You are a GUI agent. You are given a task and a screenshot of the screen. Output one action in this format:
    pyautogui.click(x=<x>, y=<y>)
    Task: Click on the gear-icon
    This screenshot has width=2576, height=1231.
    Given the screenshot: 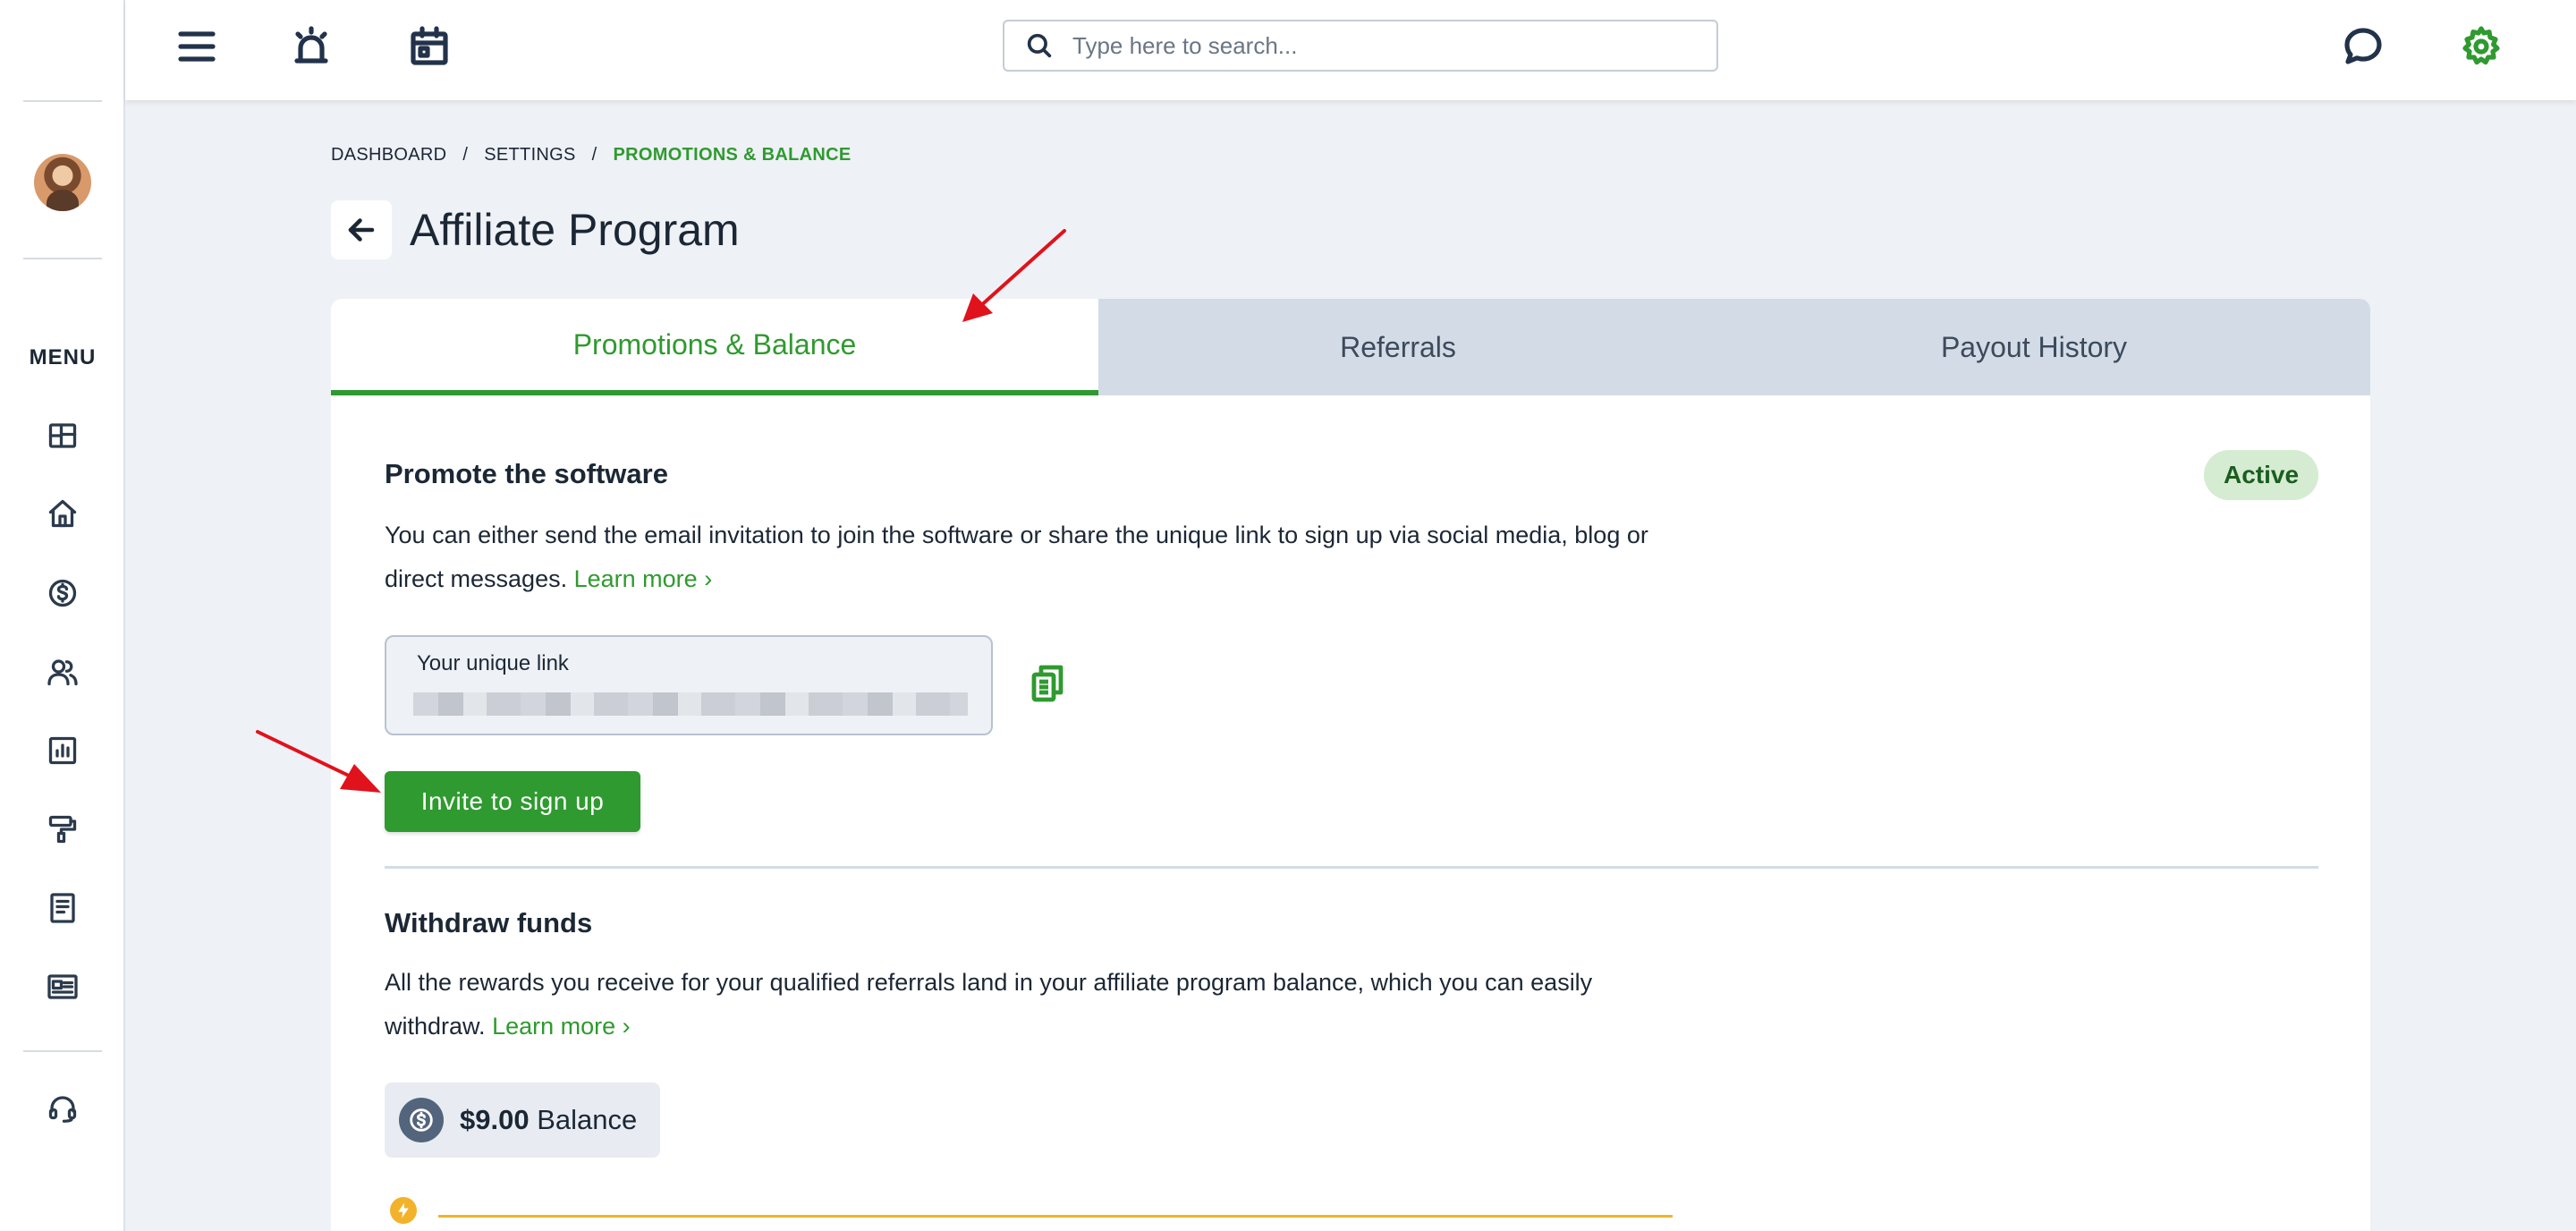 What is the action you would take?
    pyautogui.click(x=2481, y=45)
    